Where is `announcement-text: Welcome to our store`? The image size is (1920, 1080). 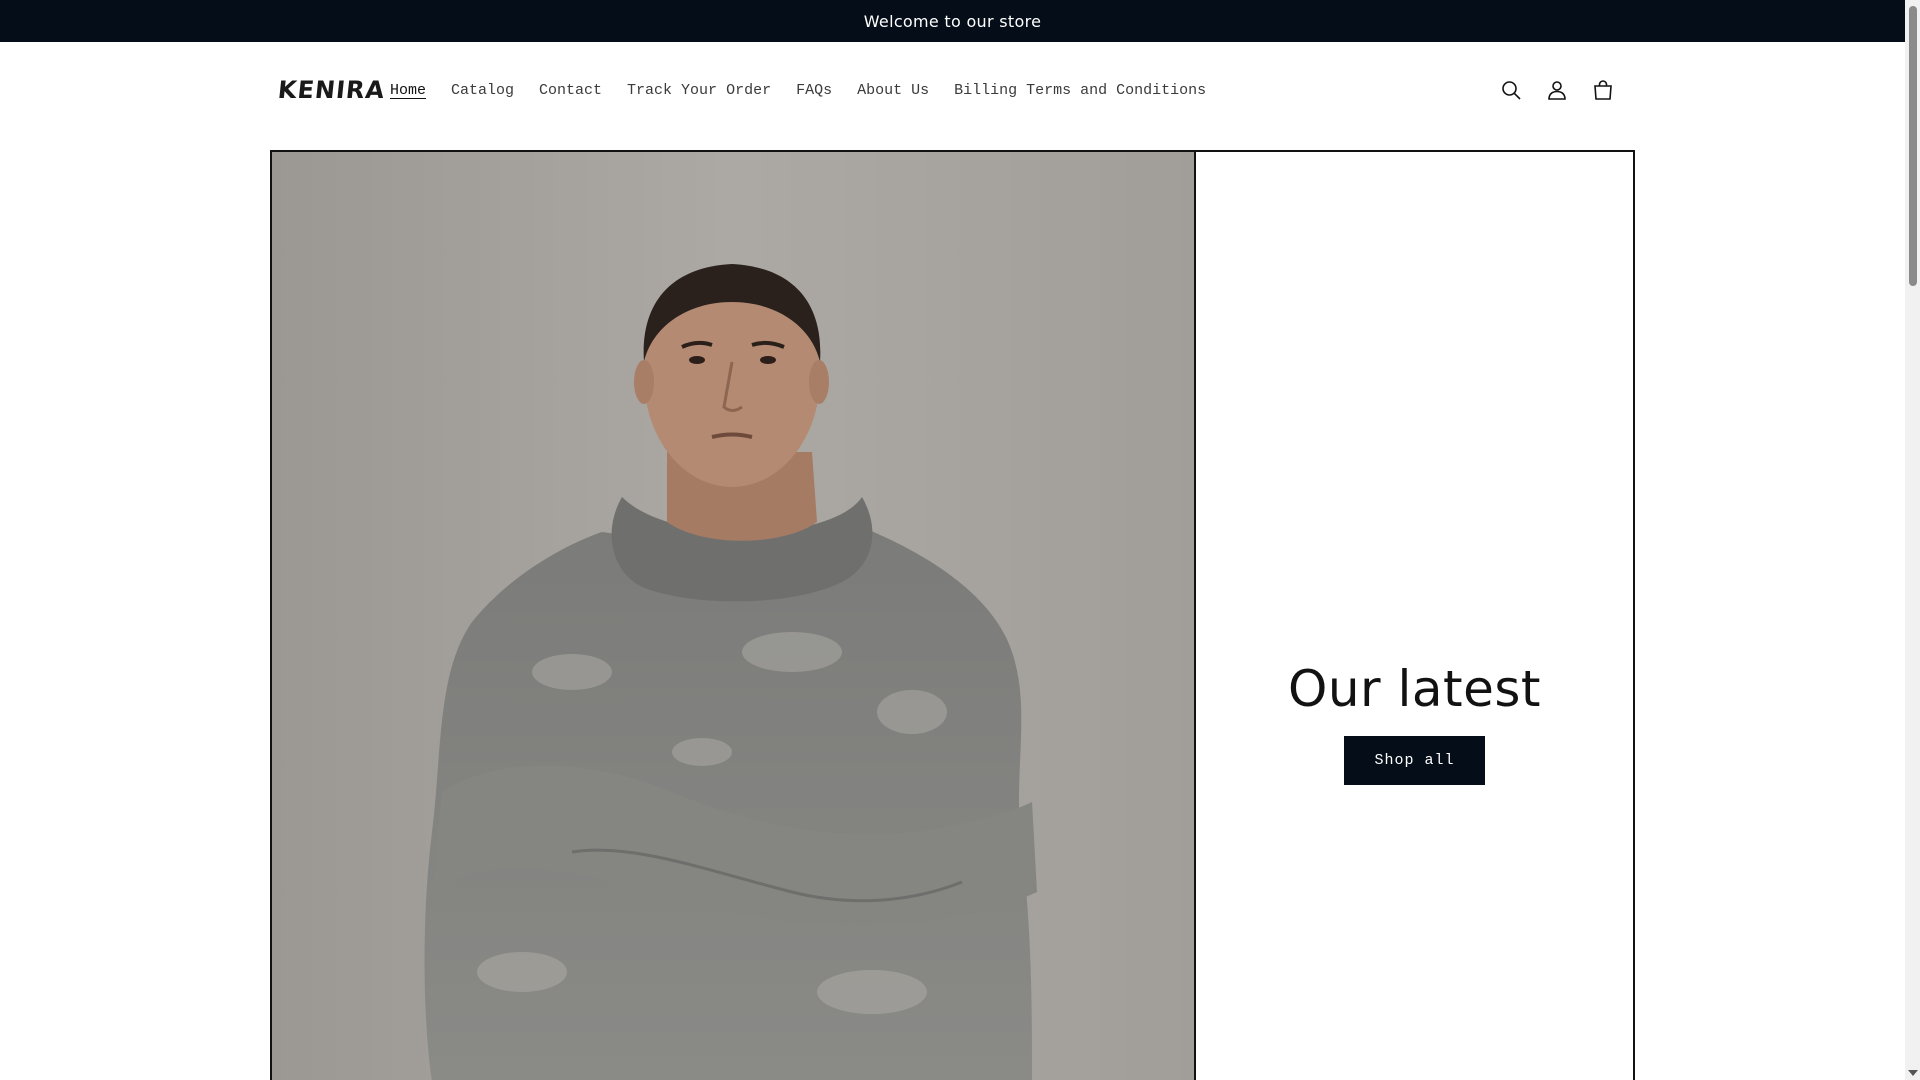
announcement-text: Welcome to our store is located at coordinates (952, 21).